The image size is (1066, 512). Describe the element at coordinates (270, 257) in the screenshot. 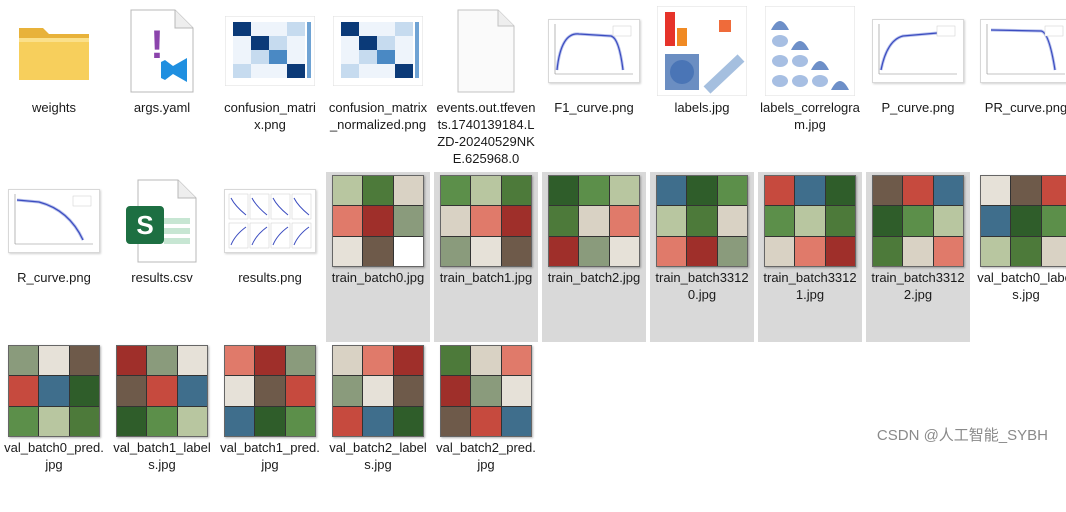

I see `file-item: results.png` at that location.